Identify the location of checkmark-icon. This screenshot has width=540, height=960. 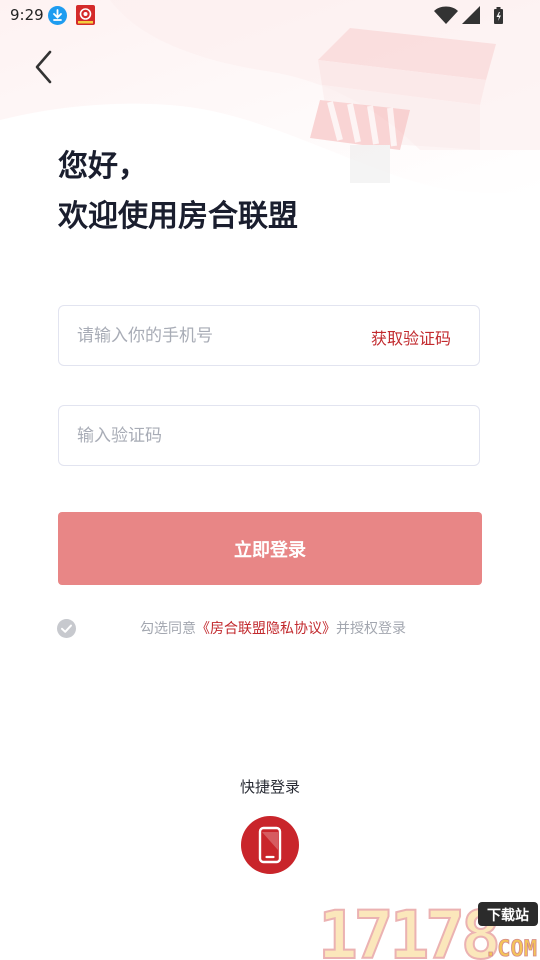
(66, 628).